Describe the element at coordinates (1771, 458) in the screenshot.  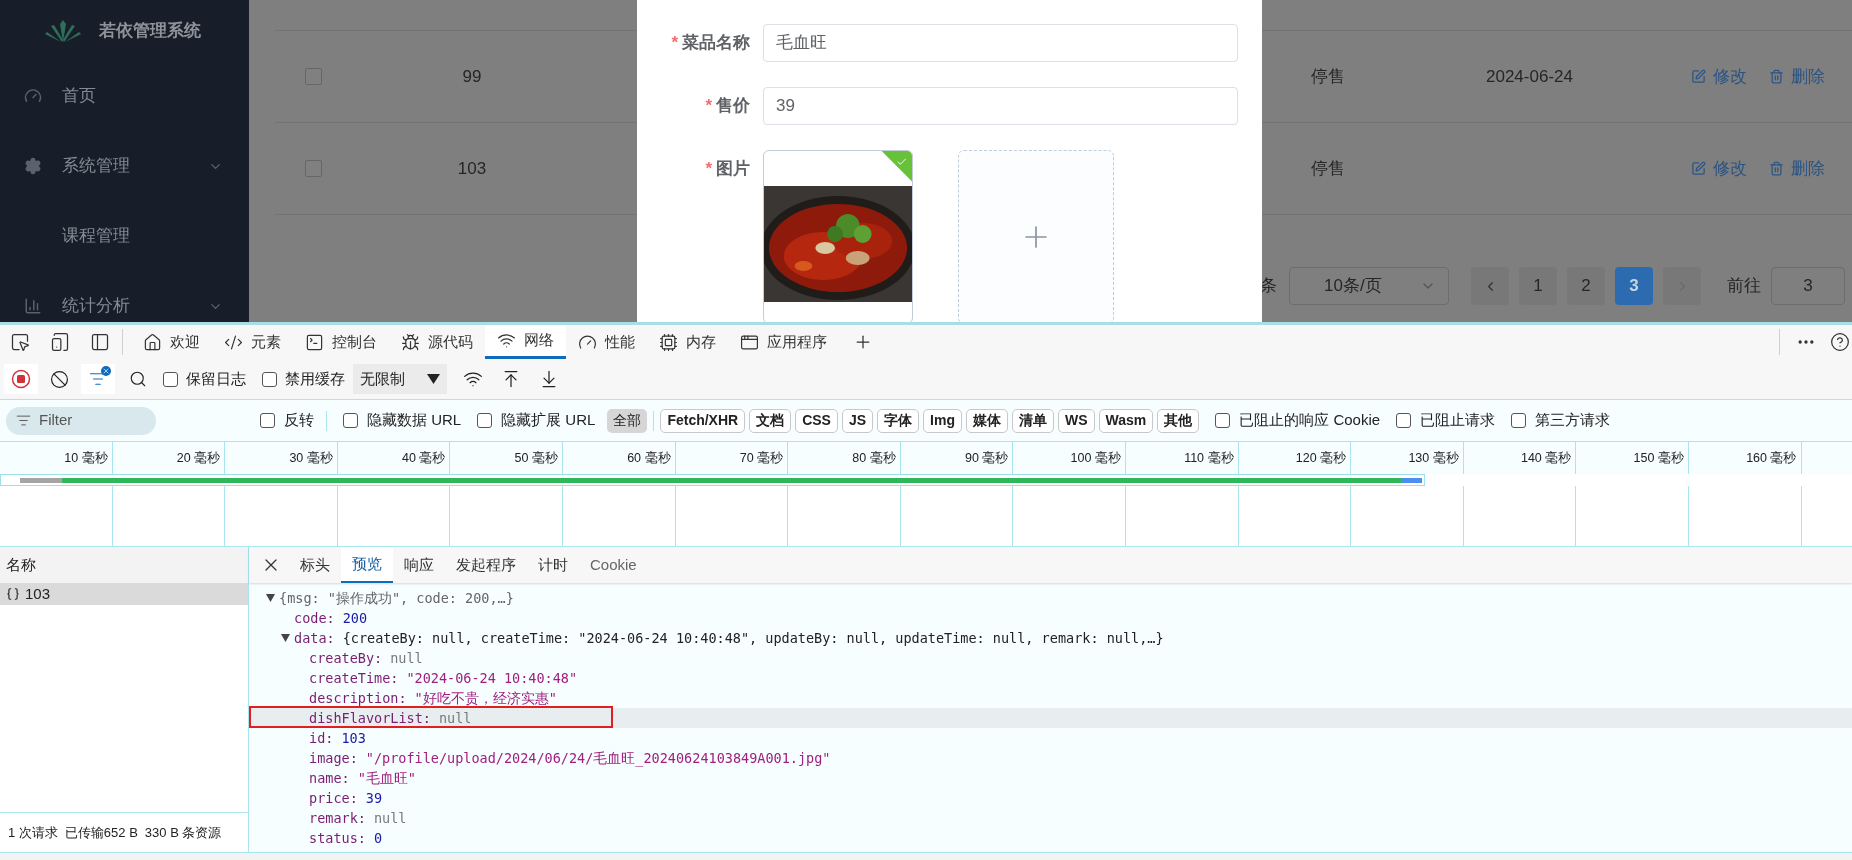
I see `timeline-tick: 160 毫秒` at that location.